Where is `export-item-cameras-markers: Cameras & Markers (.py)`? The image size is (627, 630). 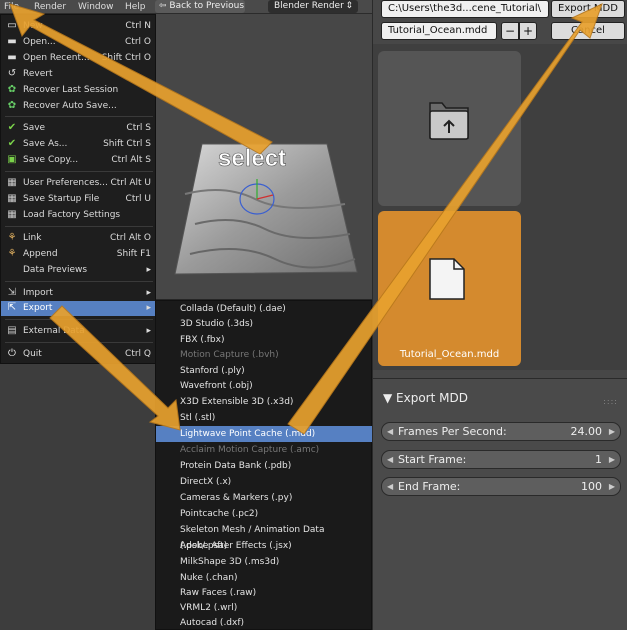 export-item-cameras-markers: Cameras & Markers (.py) is located at coordinates (264, 498).